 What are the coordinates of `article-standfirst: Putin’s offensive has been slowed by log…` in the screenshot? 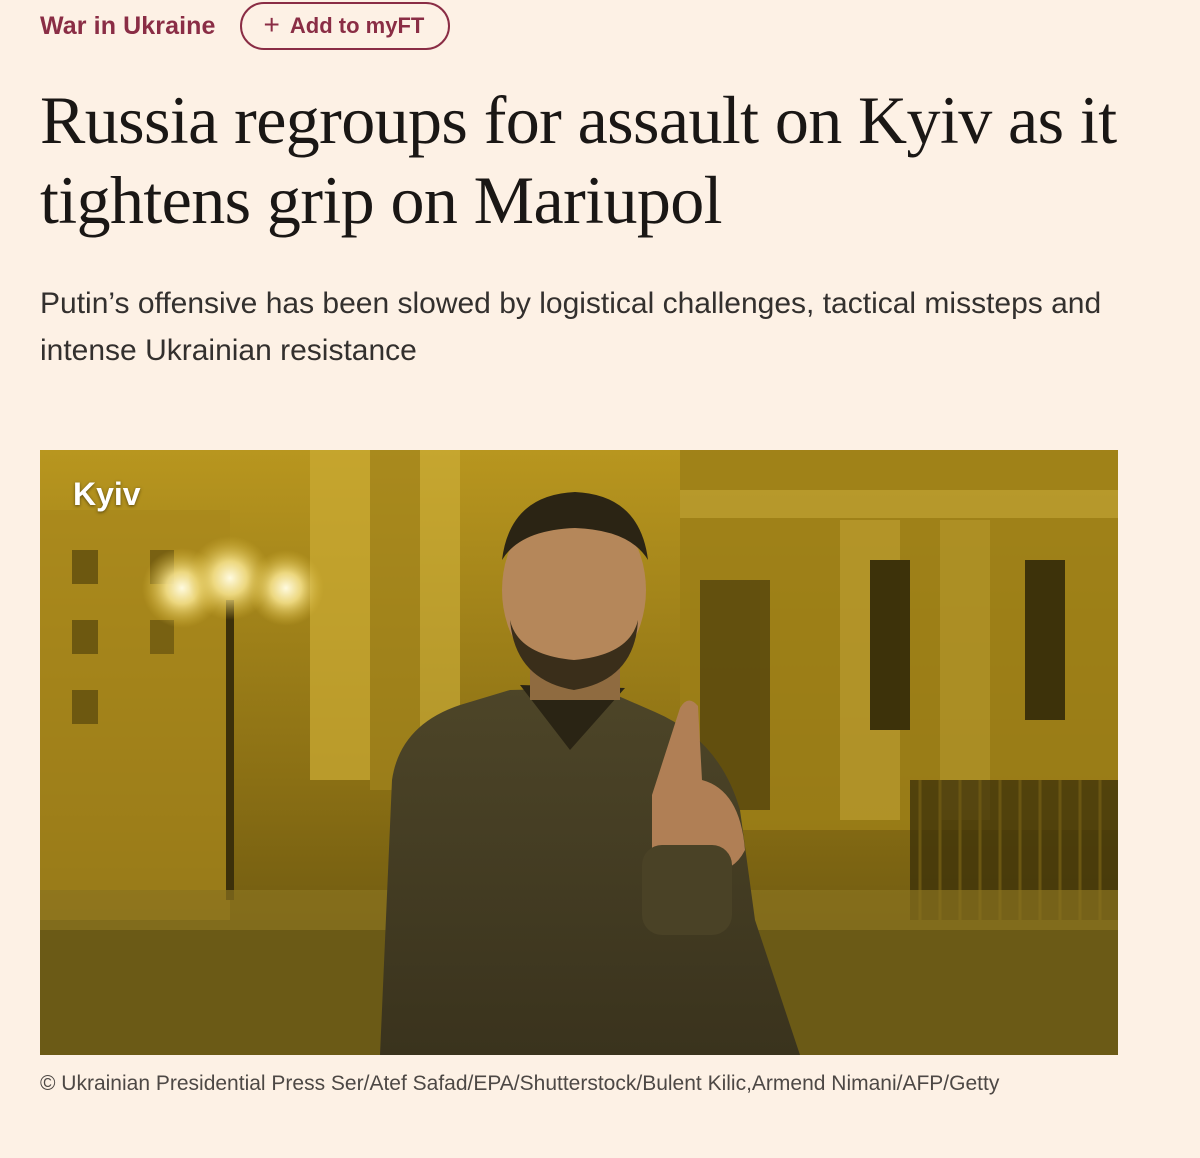 It's located at (571, 327).